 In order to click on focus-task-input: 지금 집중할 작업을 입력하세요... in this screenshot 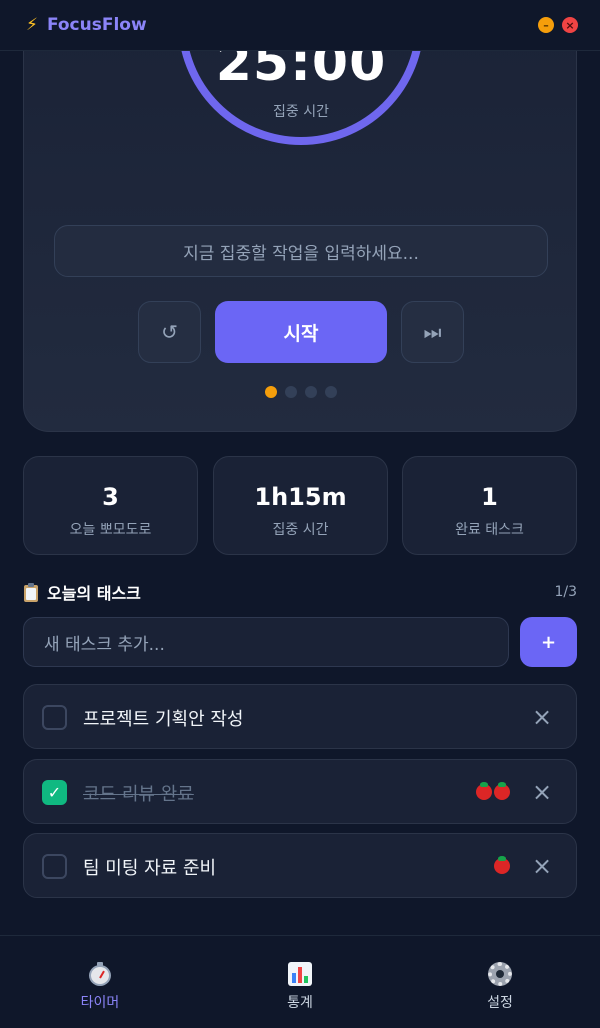, I will do `click(301, 251)`.